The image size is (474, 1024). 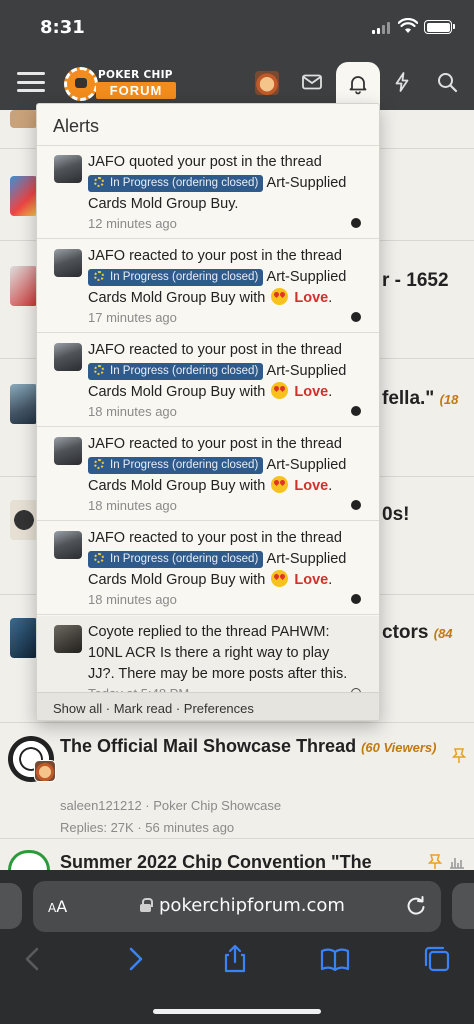 I want to click on show-all-link: Show all, so click(x=77, y=708).